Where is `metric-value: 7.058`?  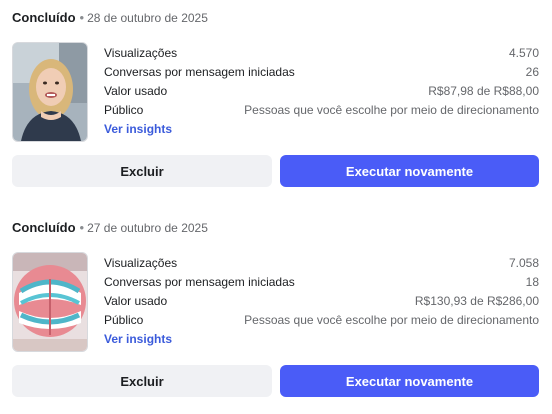
metric-value: 7.058 is located at coordinates (523, 263).